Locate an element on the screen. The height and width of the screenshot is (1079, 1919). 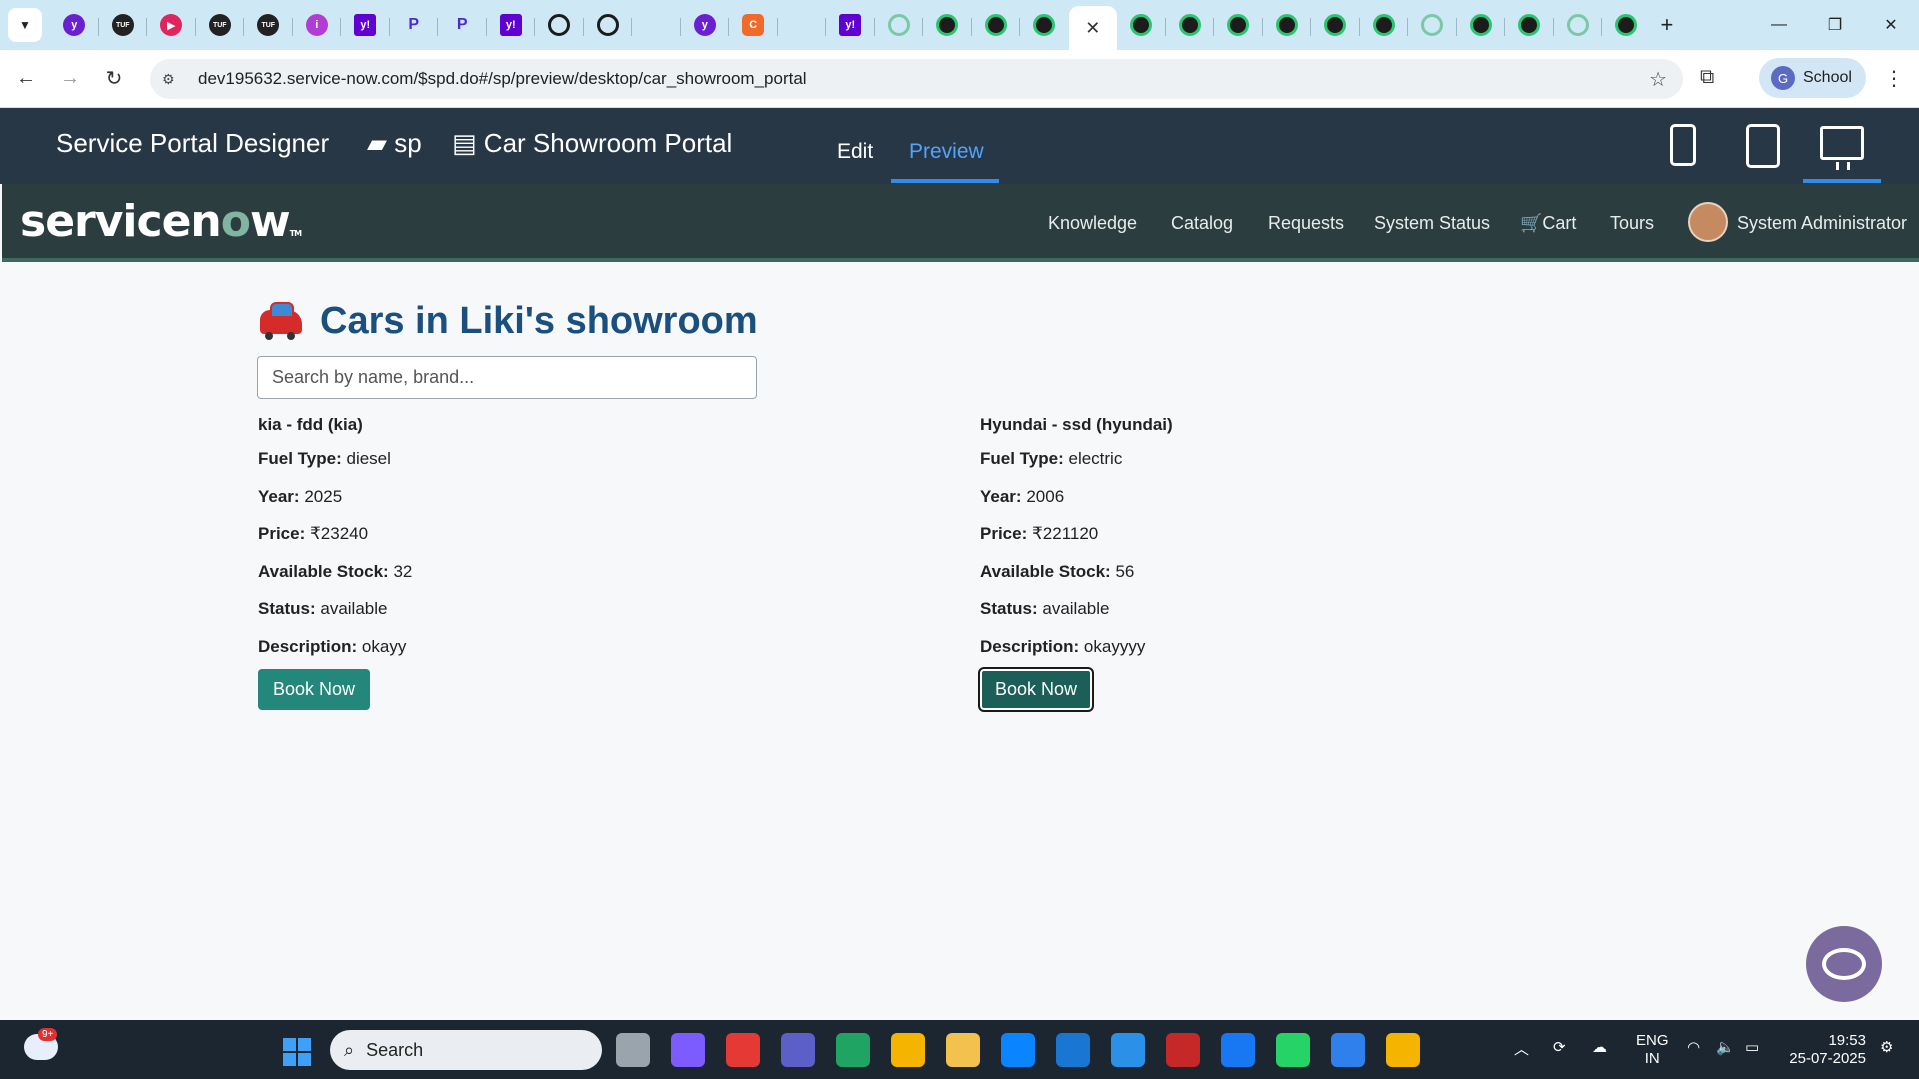
wifi-icon: ◠ is located at coordinates (1693, 1047).